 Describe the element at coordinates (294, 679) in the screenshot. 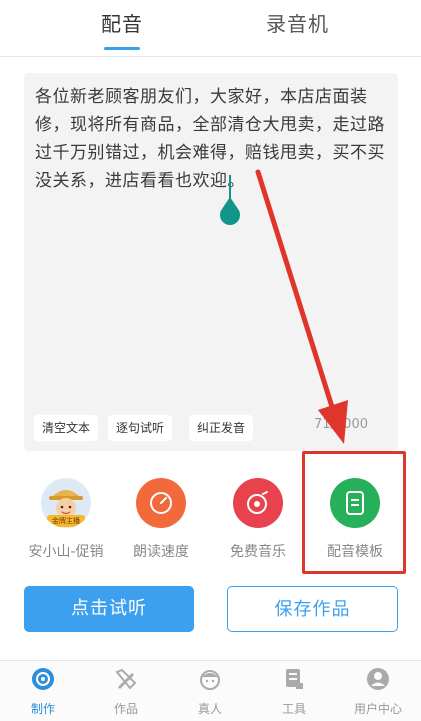

I see `tools-document-icon` at that location.